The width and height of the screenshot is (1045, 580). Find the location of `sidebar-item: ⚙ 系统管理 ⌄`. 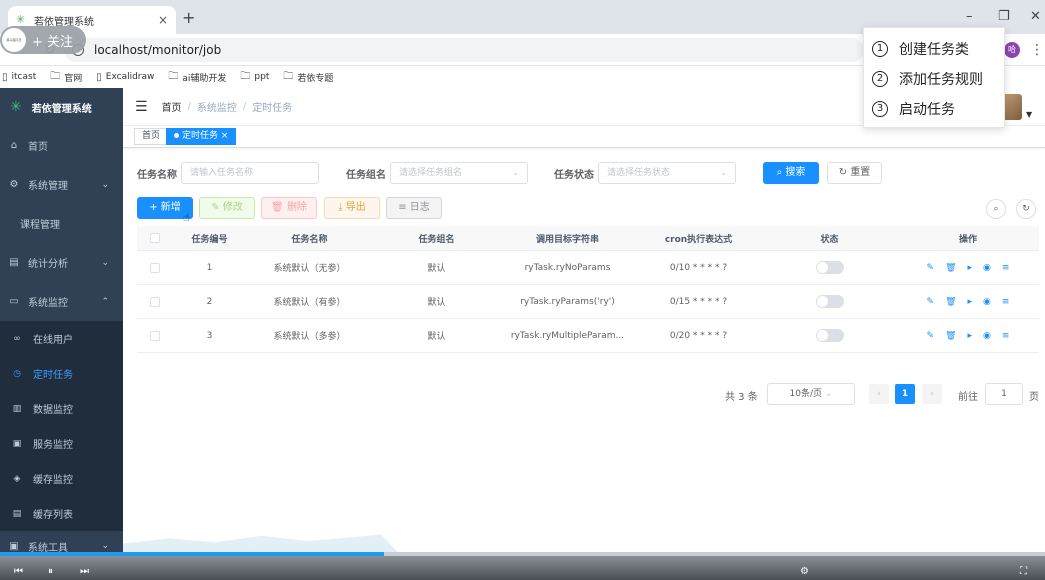

sidebar-item: ⚙ 系统管理 ⌄ is located at coordinates (61, 184).